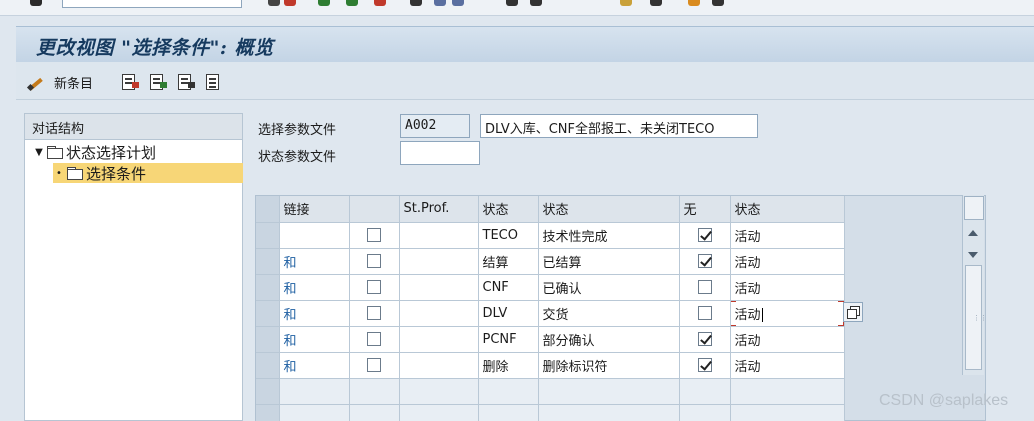 The height and width of the screenshot is (421, 1034). What do you see at coordinates (626, 3) in the screenshot?
I see `new-session-icon` at bounding box center [626, 3].